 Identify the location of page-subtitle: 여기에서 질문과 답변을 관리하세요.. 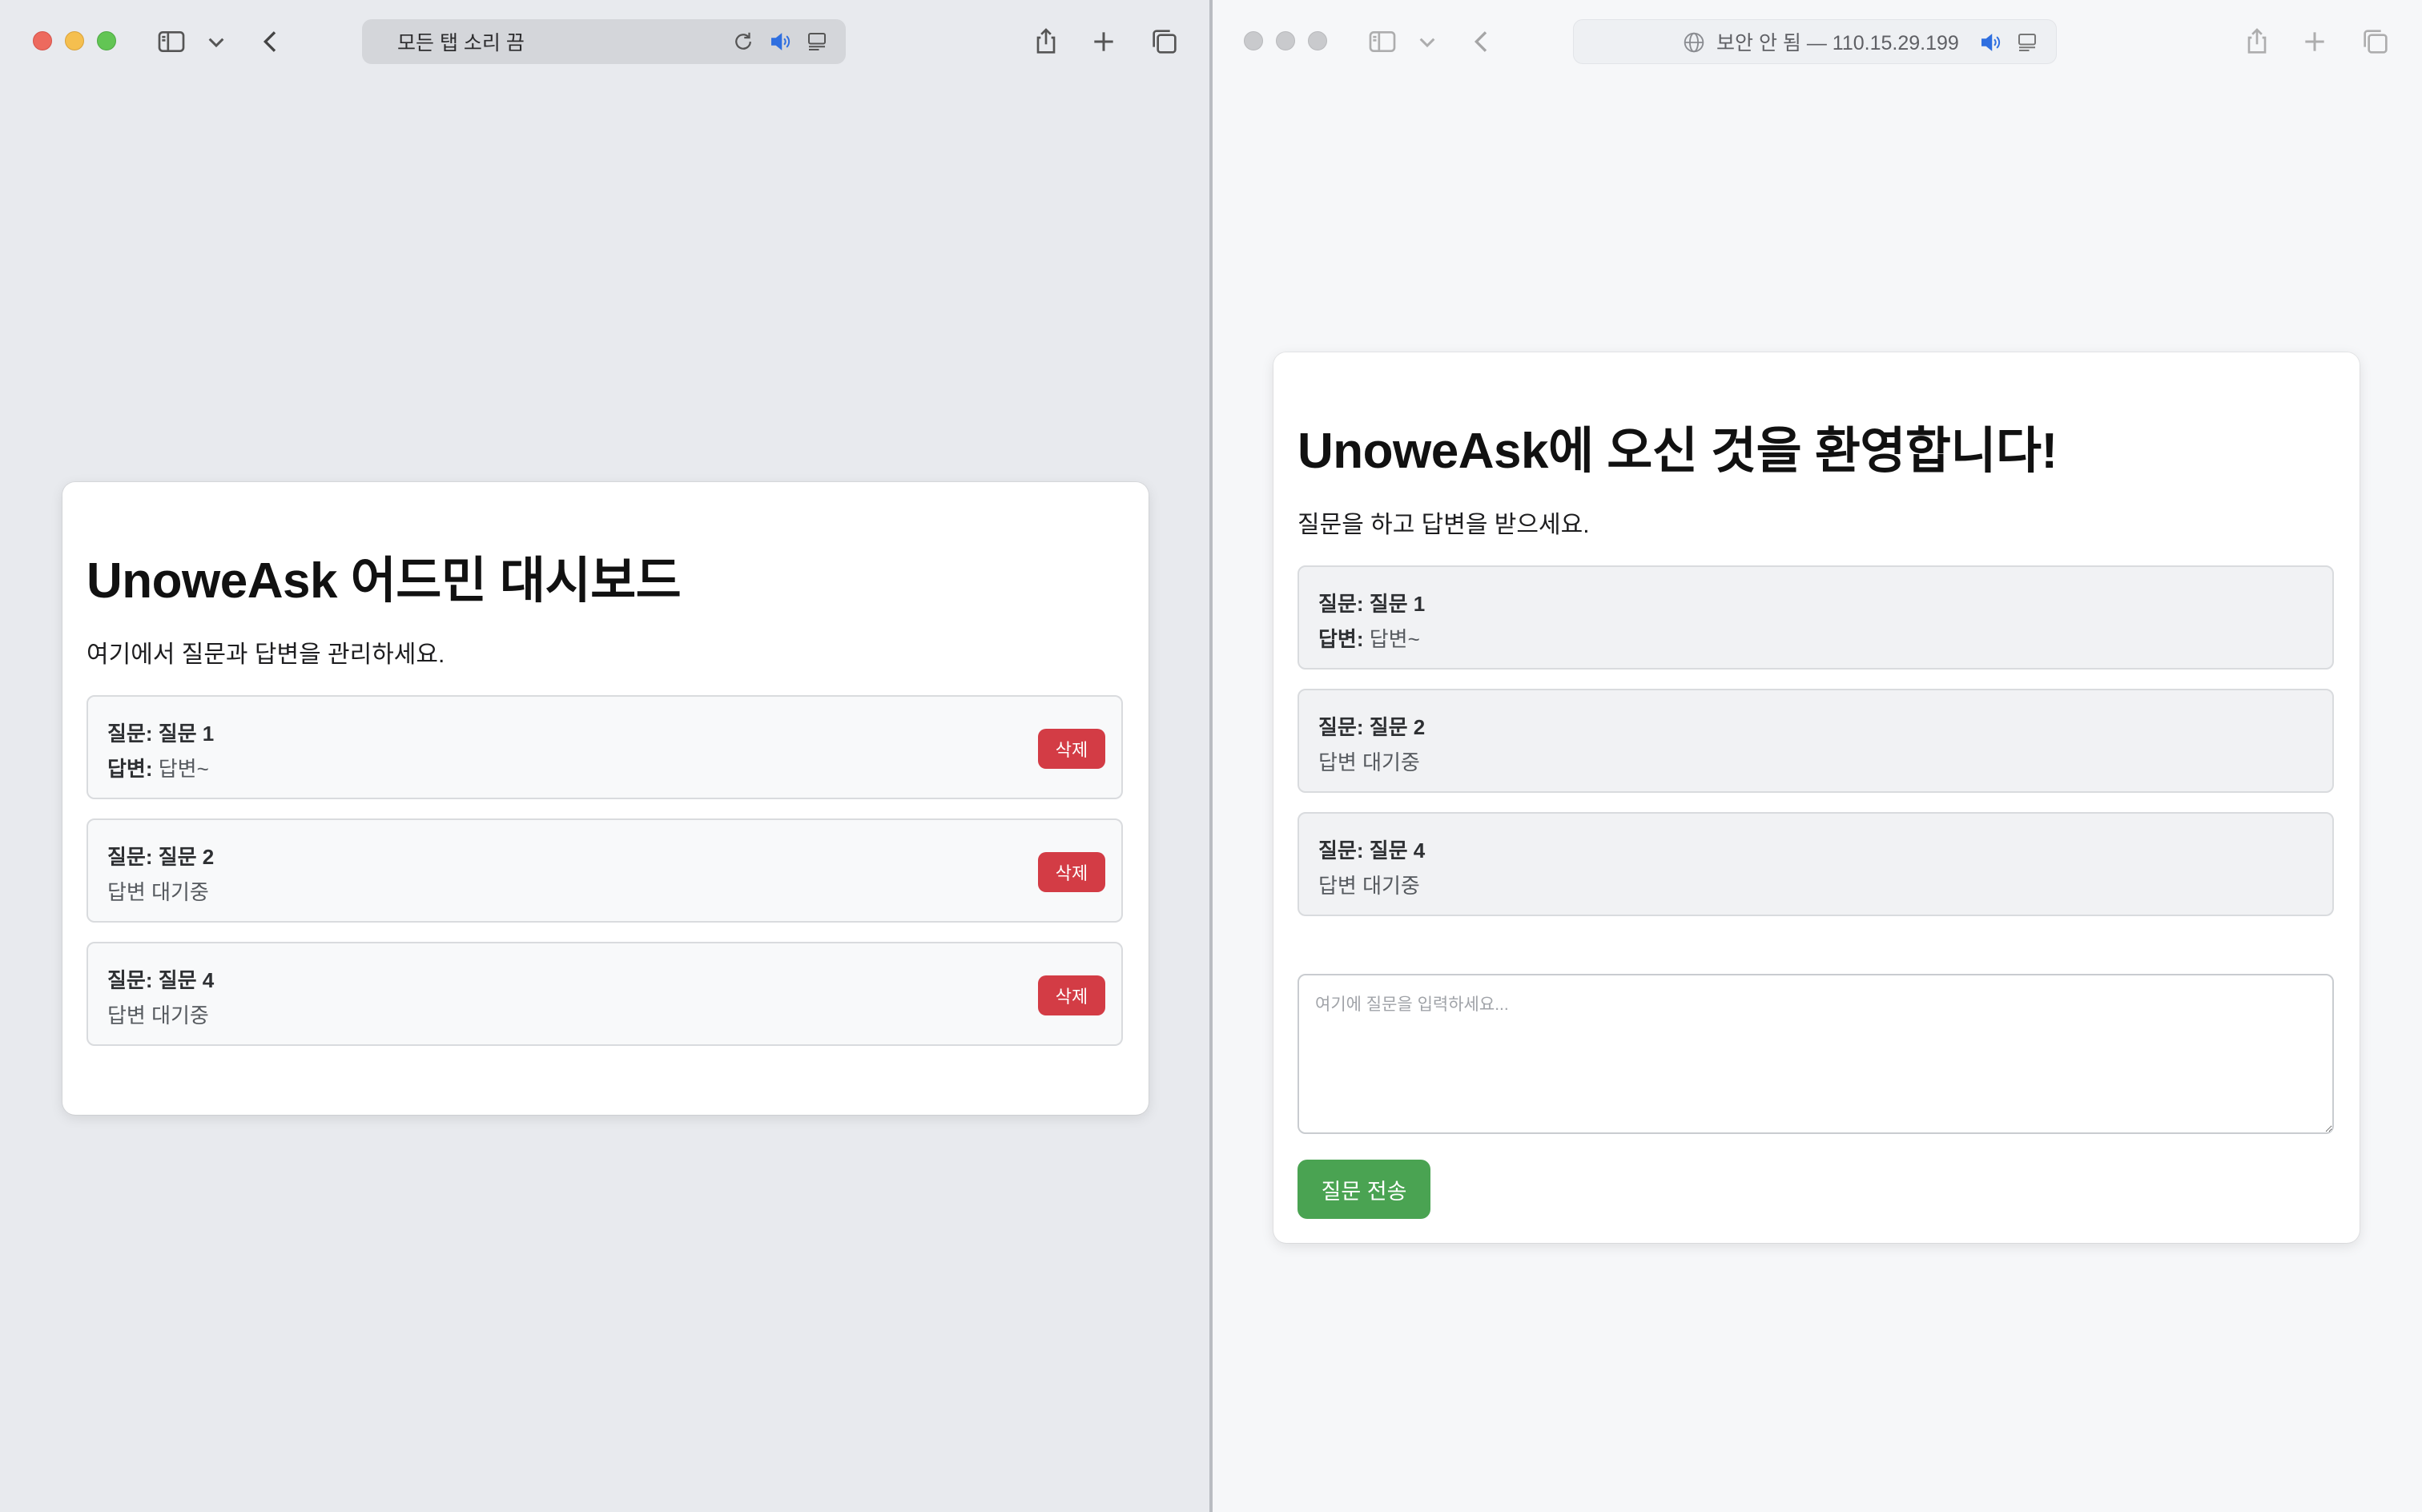
(265, 654).